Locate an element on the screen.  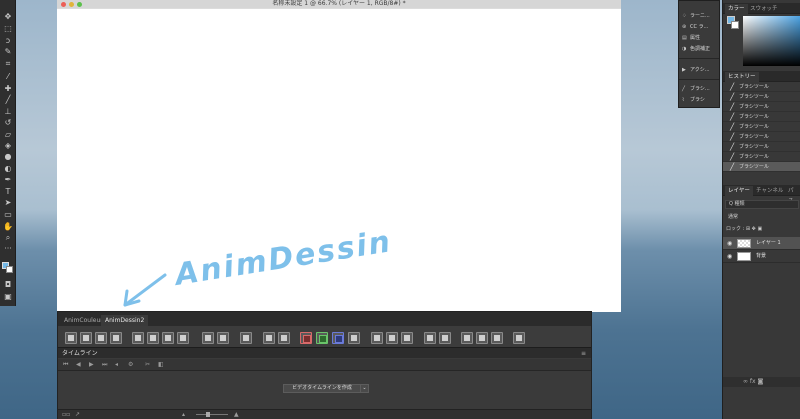
dodge-icon: ◐ is located at coordinates (8, 168).